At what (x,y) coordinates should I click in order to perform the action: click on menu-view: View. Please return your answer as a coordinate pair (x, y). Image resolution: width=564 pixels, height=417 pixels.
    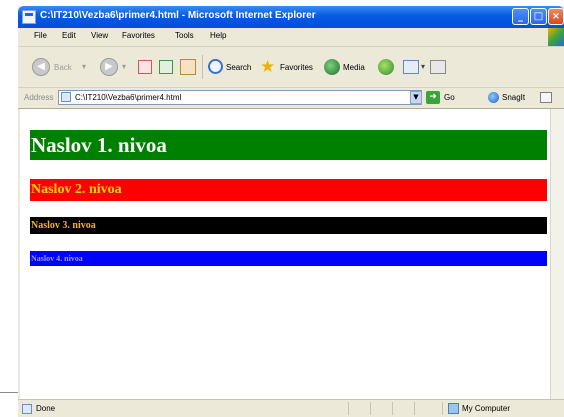
    Looking at the image, I should click on (99, 35).